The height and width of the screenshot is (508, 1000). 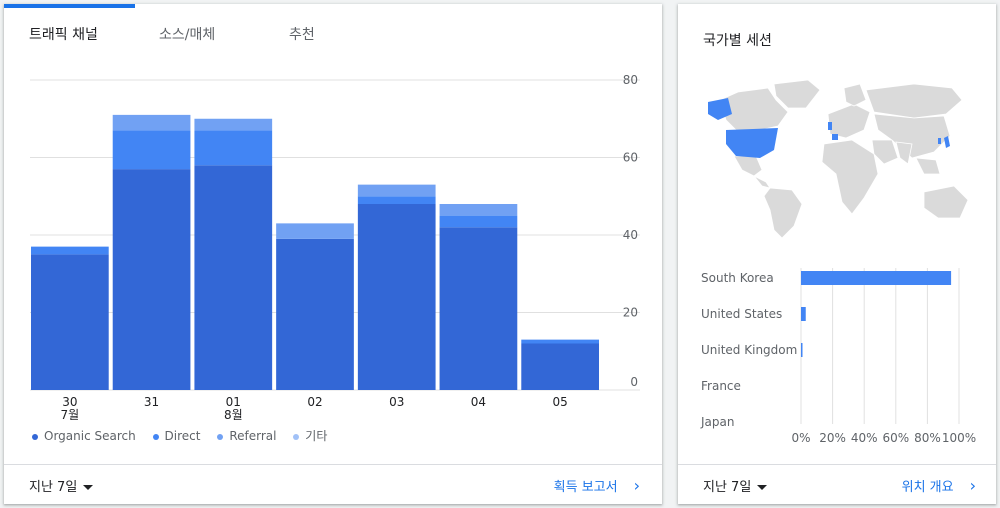 What do you see at coordinates (721, 386) in the screenshot?
I see `country-label: France` at bounding box center [721, 386].